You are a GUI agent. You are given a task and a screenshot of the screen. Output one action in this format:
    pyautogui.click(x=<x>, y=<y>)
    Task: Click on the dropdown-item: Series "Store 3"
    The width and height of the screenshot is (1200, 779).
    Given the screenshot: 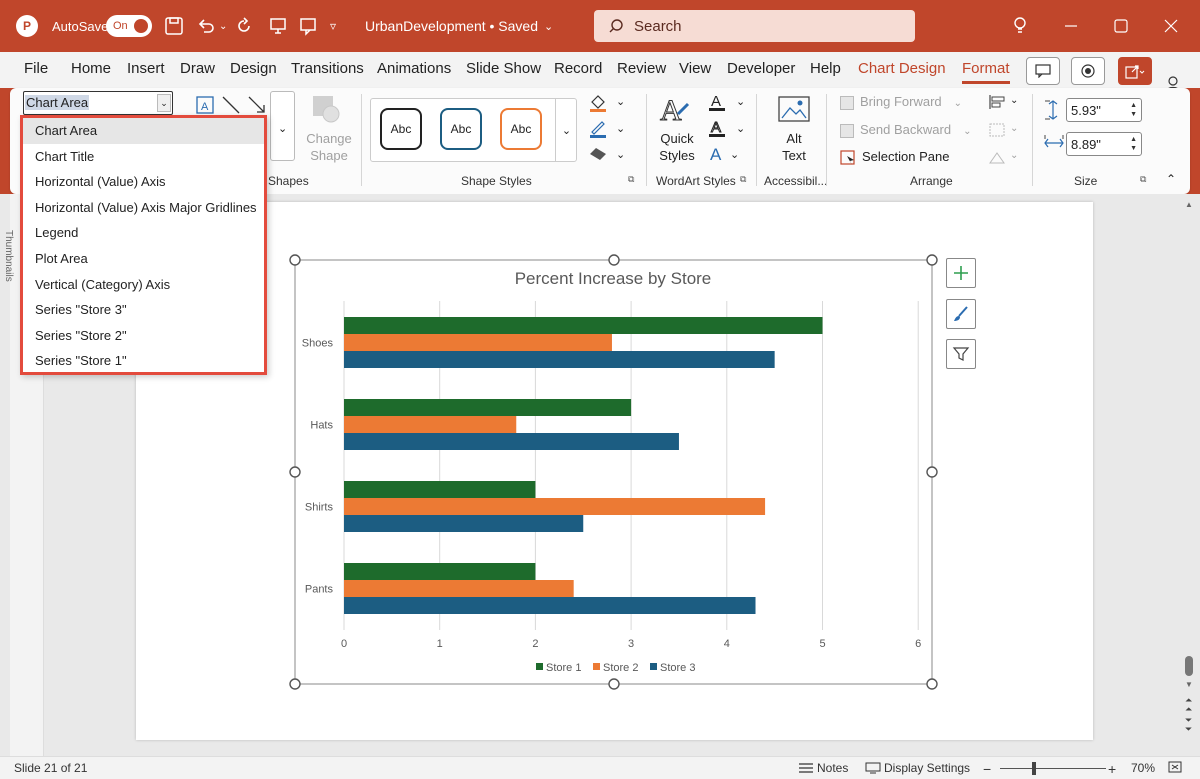 What is the action you would take?
    pyautogui.click(x=143, y=310)
    